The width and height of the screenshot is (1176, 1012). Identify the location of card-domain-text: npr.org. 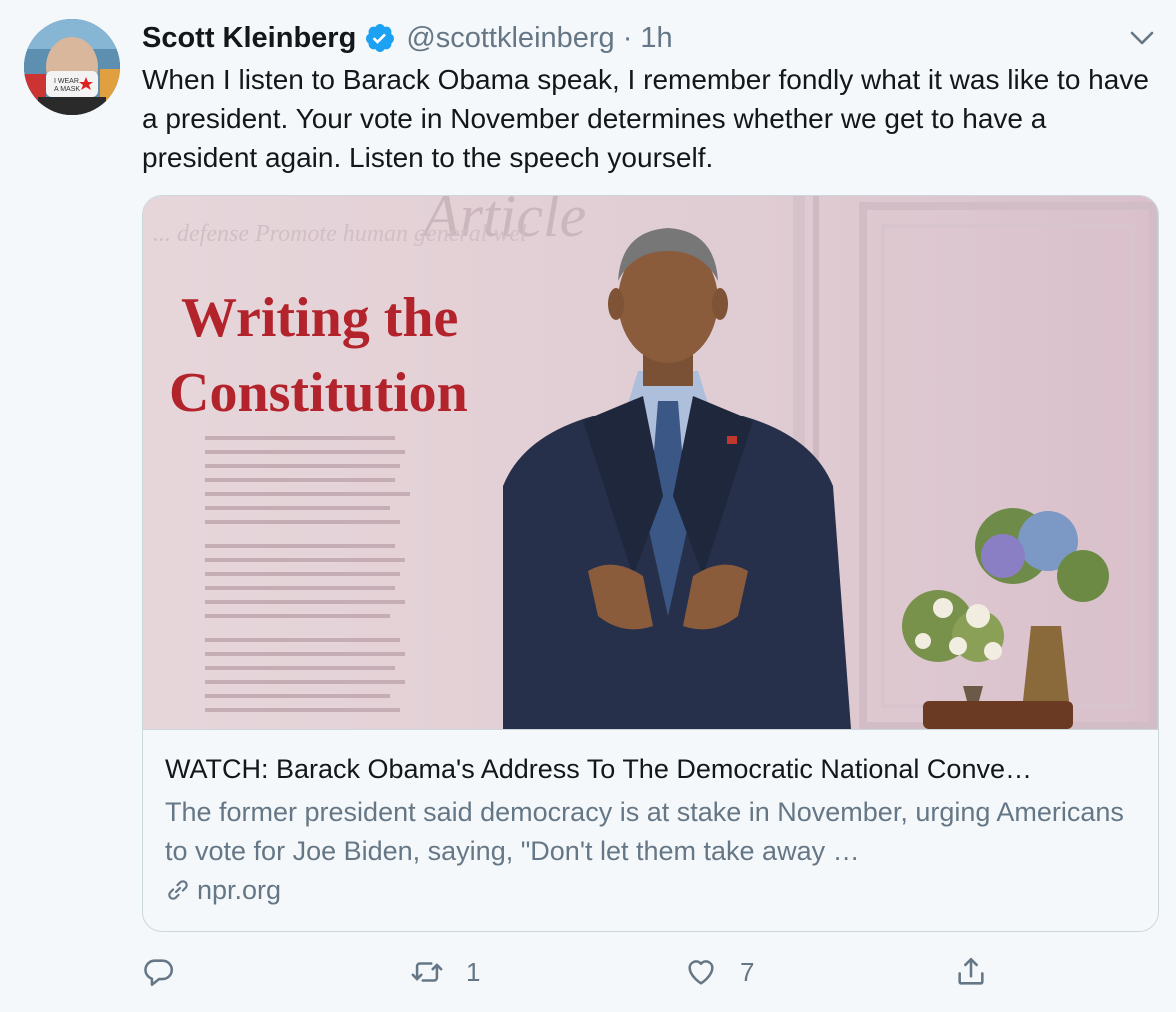
(239, 890).